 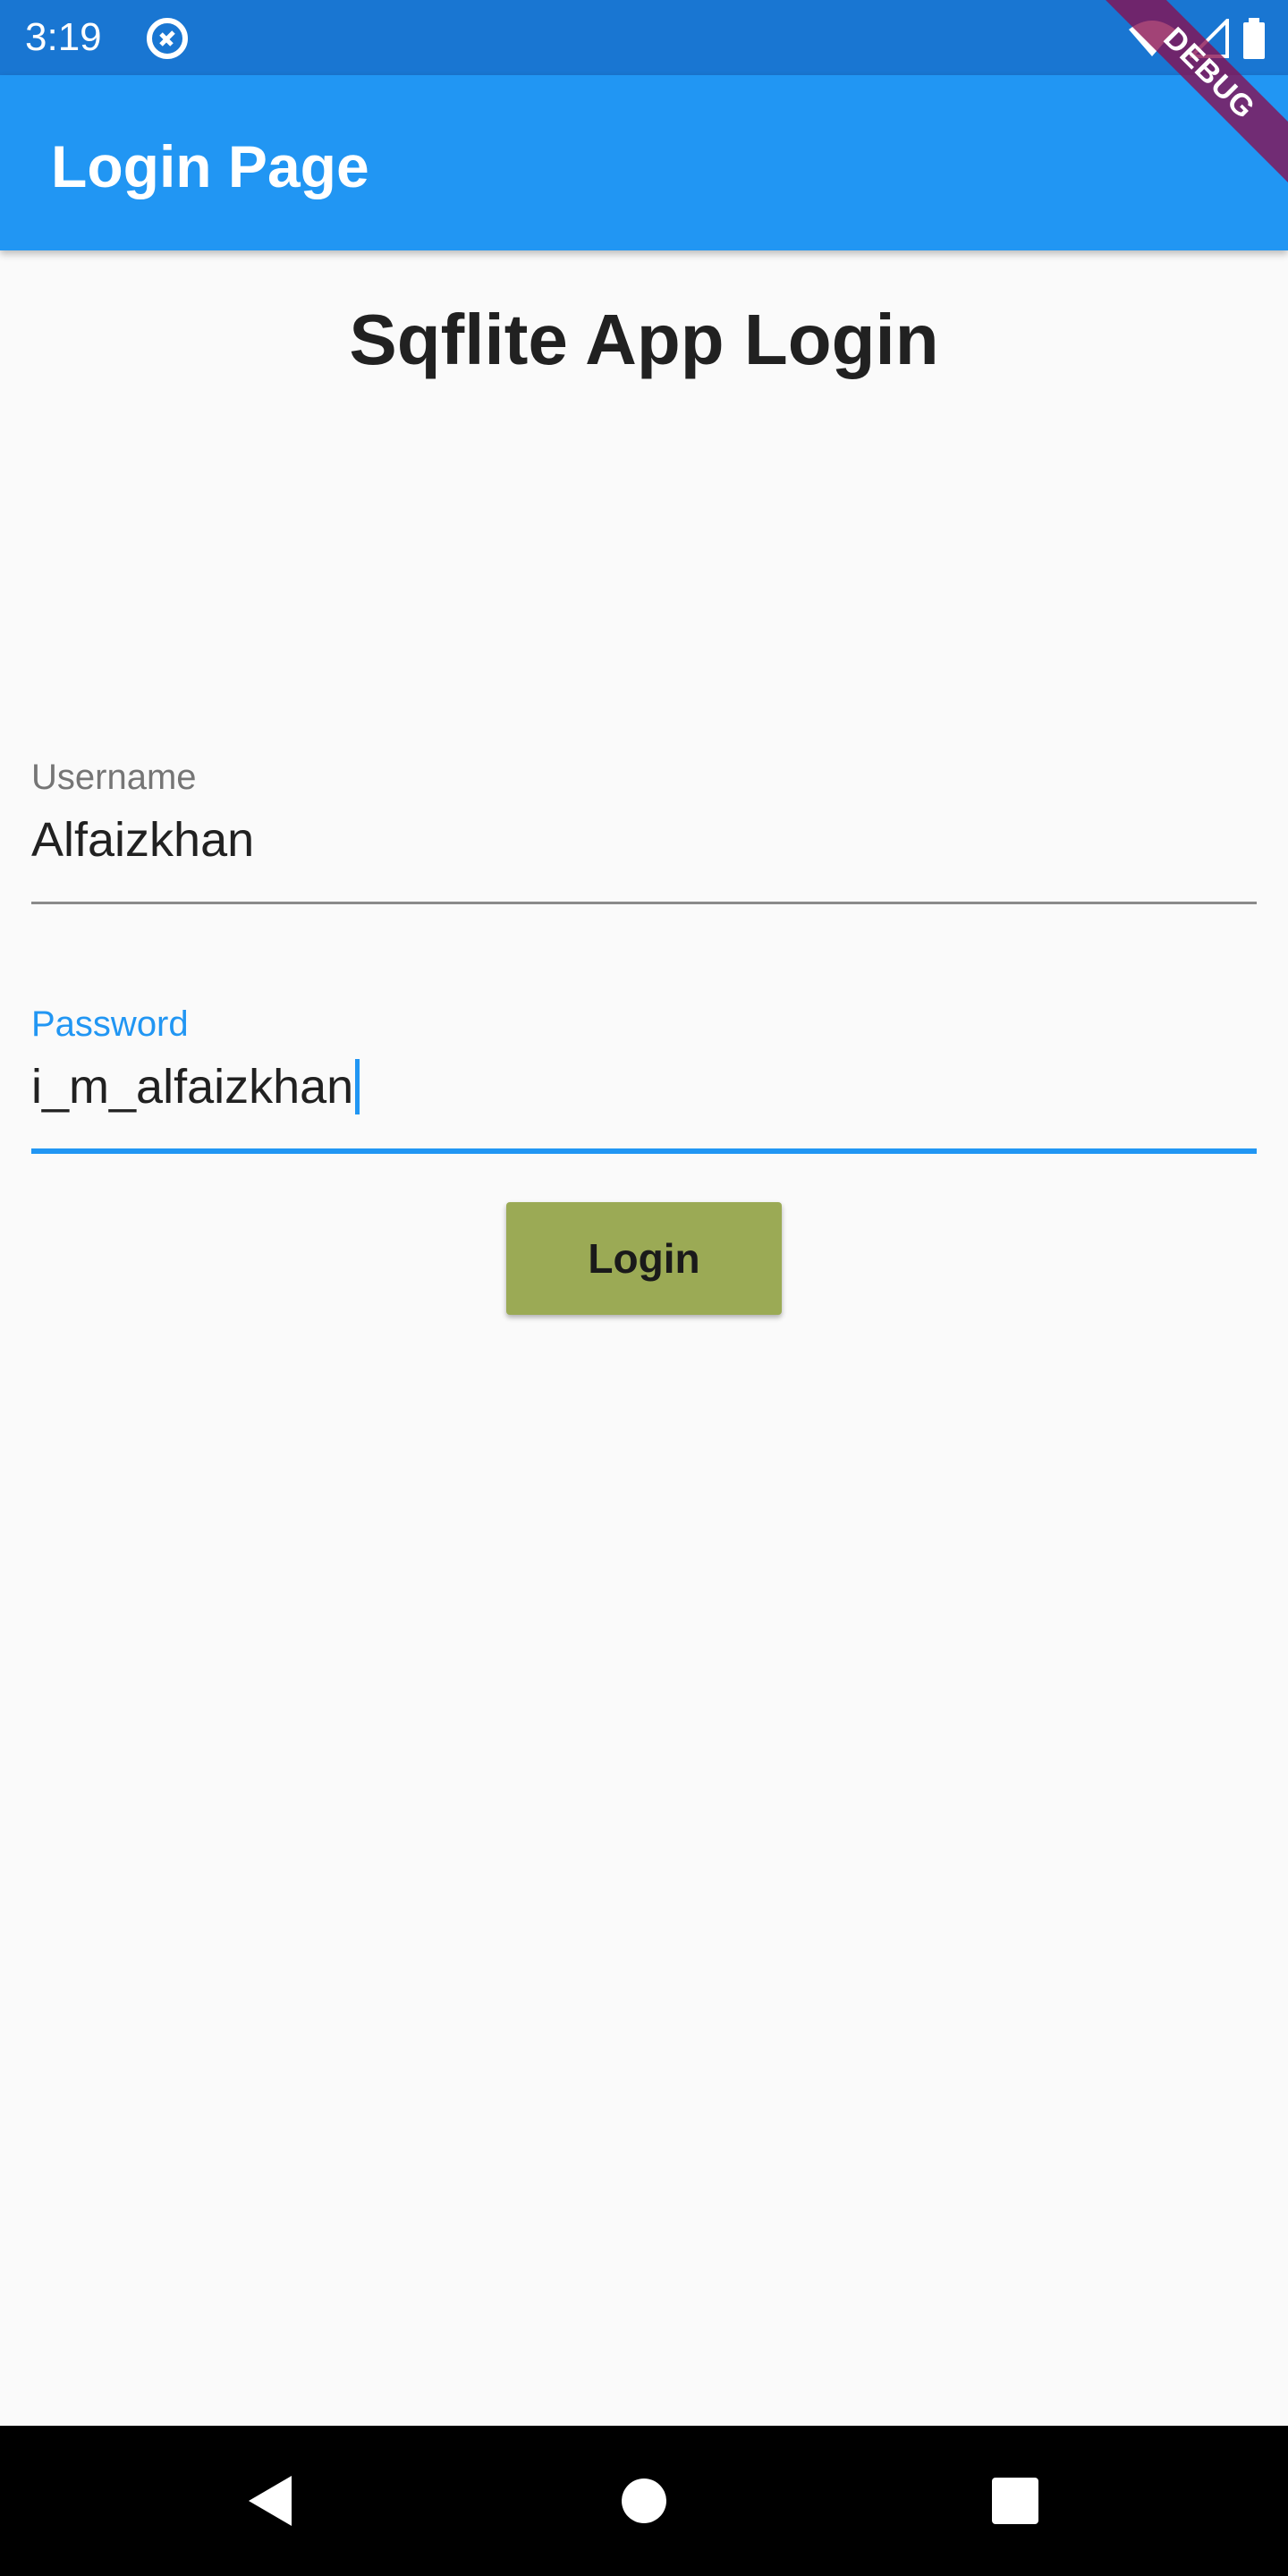 I want to click on battery-icon, so click(x=1254, y=38).